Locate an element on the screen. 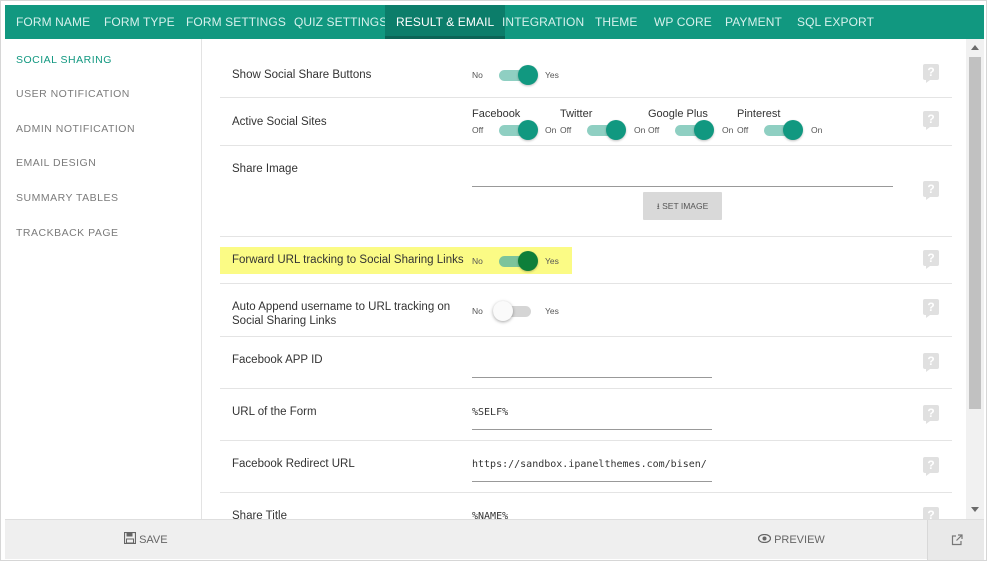 The height and width of the screenshot is (561, 987). forward-url-toggle is located at coordinates (518, 261).